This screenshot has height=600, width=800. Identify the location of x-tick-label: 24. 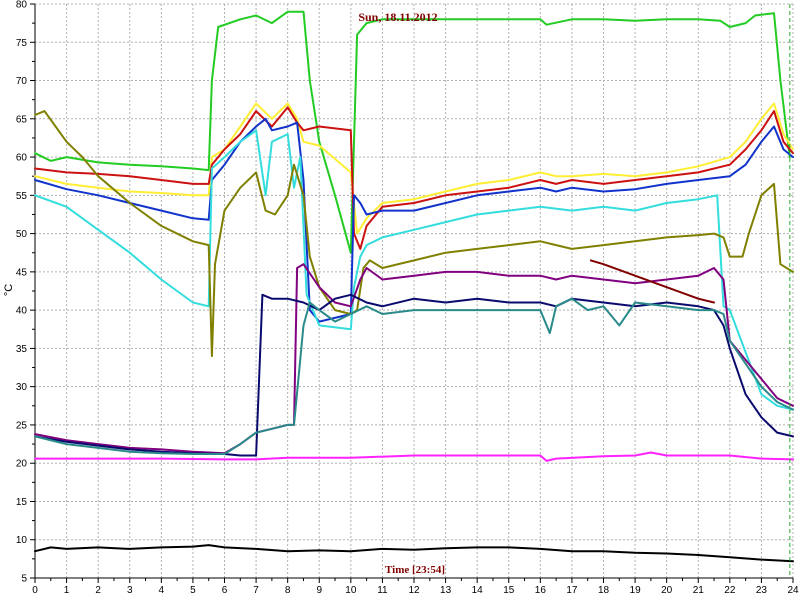
(793, 590).